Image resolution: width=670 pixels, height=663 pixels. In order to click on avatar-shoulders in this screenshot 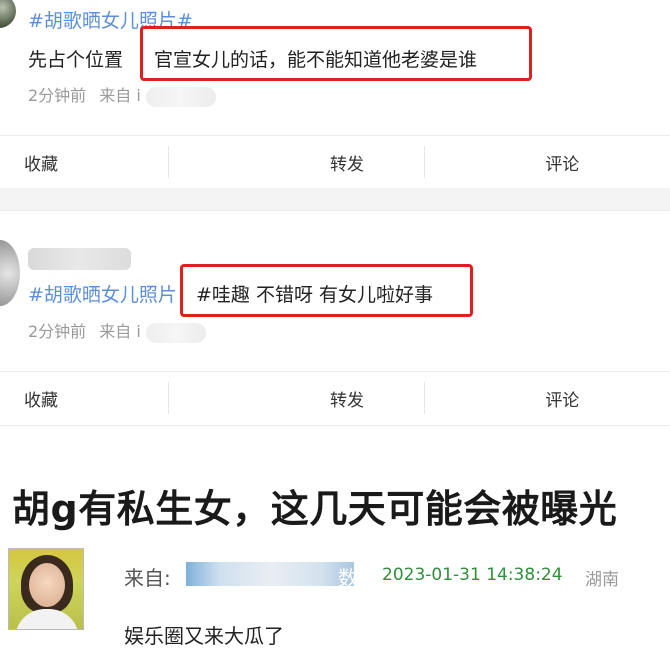, I will do `click(47, 619)`.